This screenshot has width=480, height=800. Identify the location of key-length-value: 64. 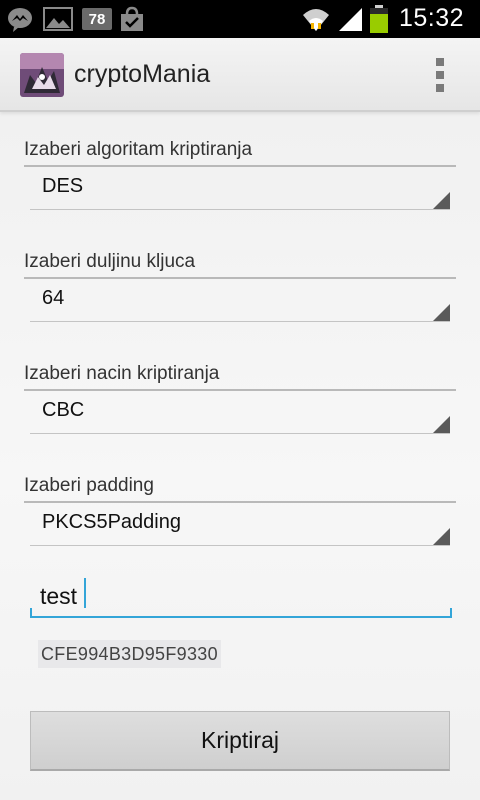
(53, 298).